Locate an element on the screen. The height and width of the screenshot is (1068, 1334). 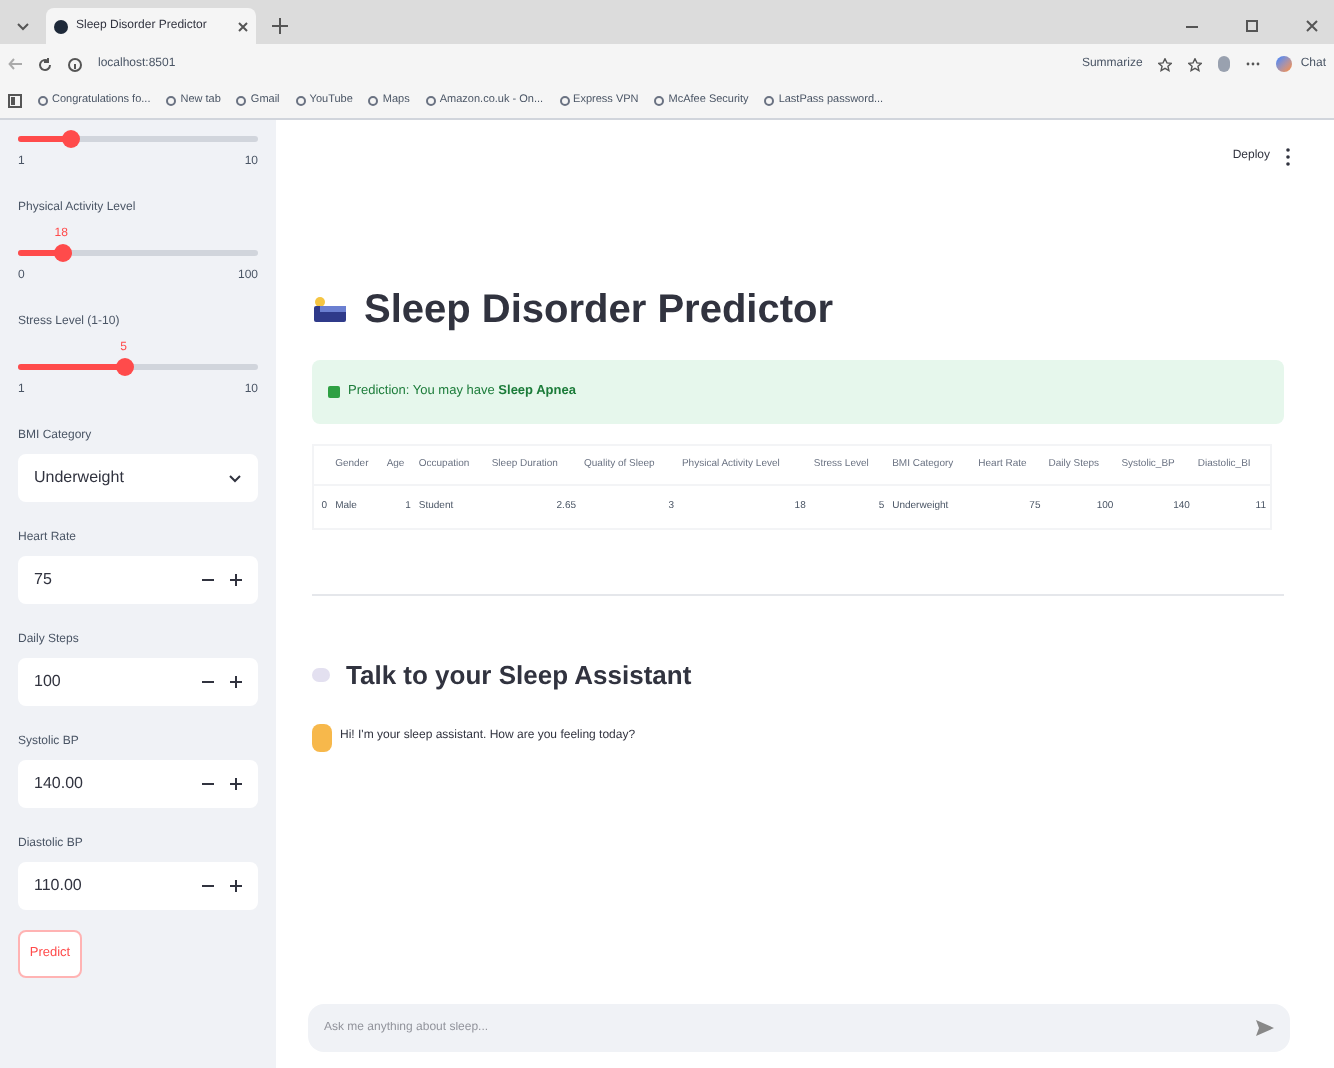
number-field: 100 is located at coordinates (138, 682).